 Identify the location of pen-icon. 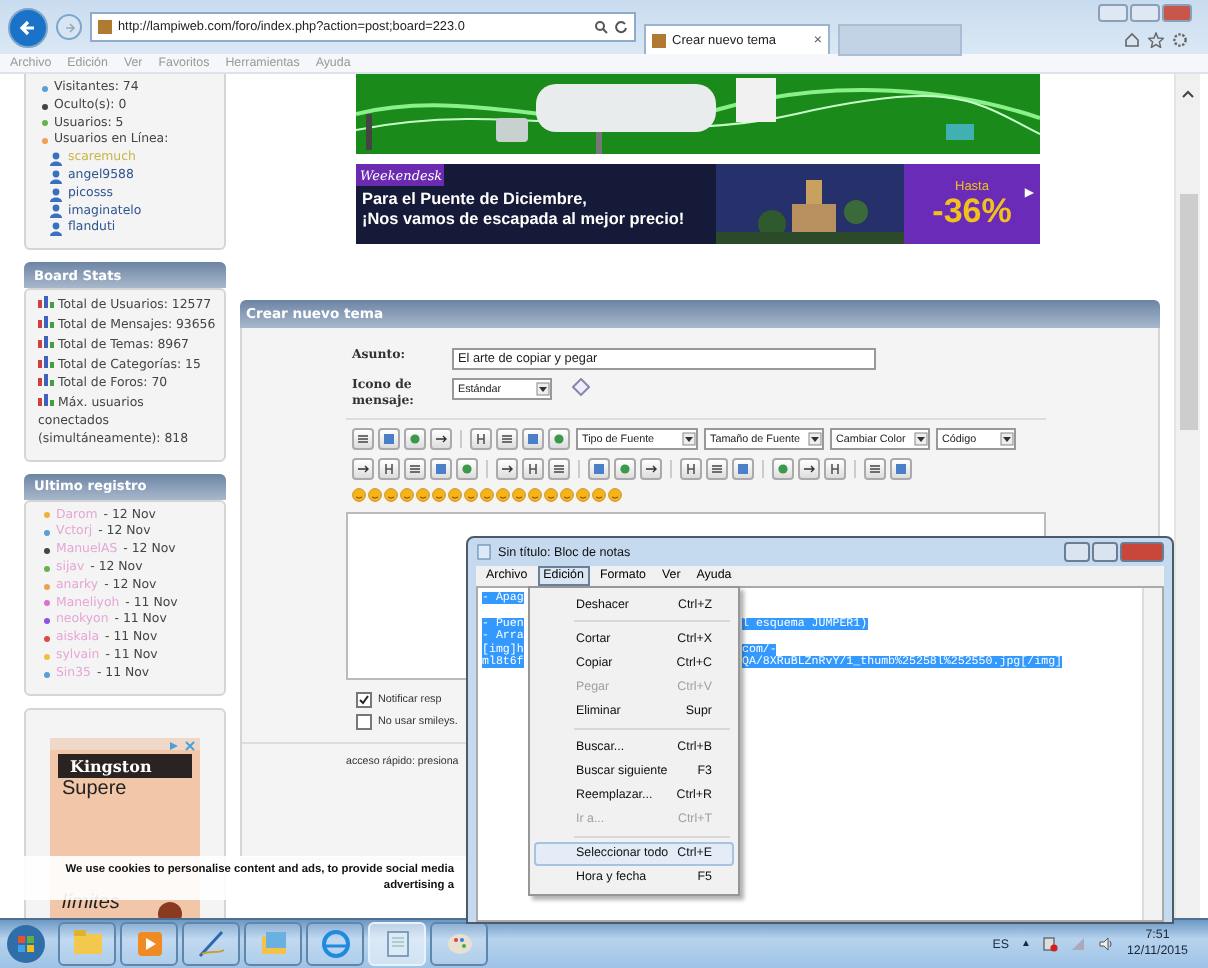
(211, 944).